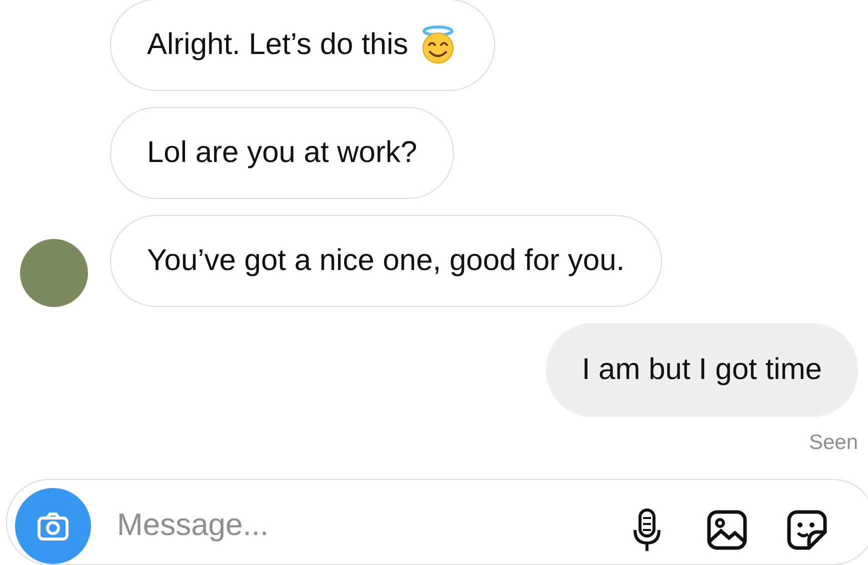 This screenshot has height=565, width=868. I want to click on camera-button, so click(53, 526).